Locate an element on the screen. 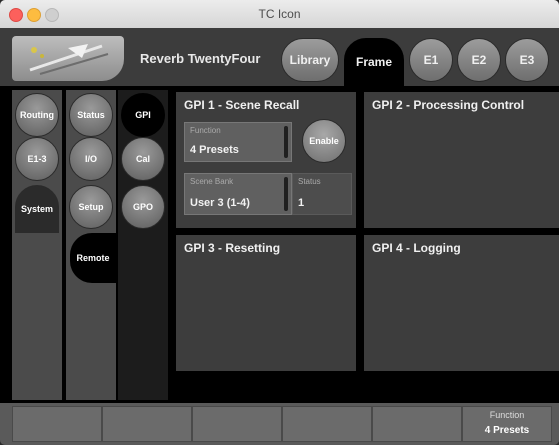 This screenshot has height=445, width=559. gpi1-scene-bank-selector: Scene Bank User 3 (1-4) is located at coordinates (238, 194).